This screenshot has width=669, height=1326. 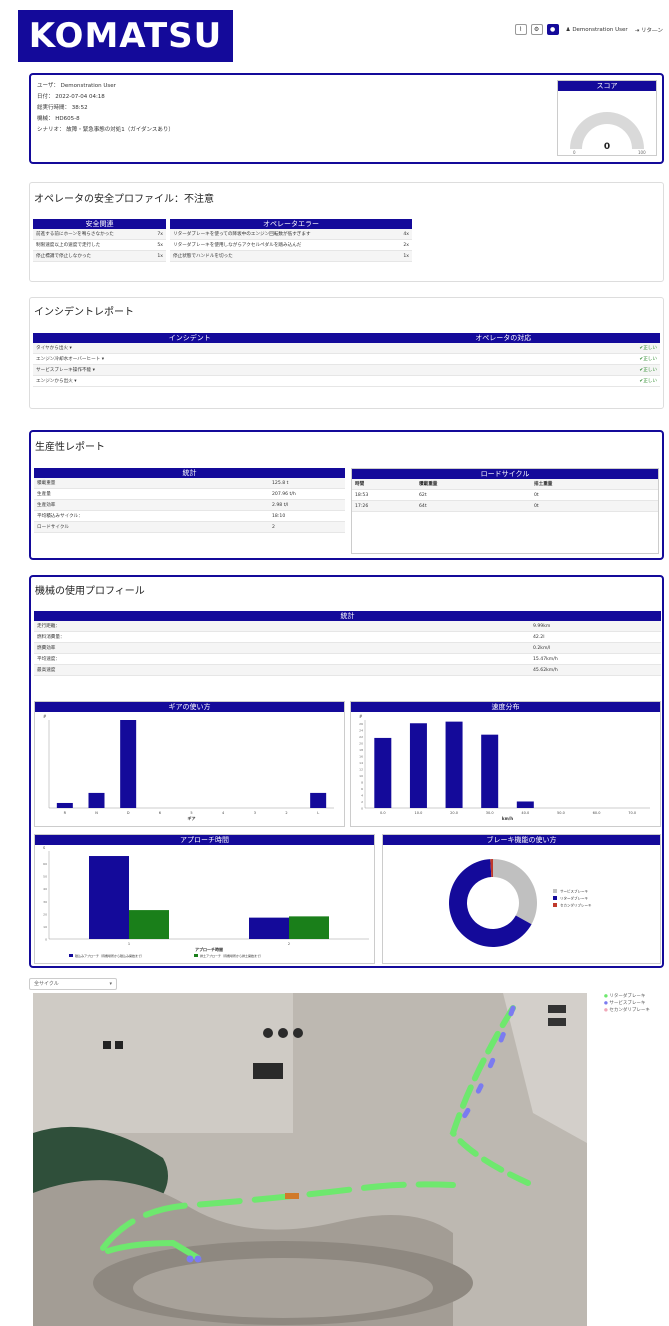 What do you see at coordinates (109, 955) in the screenshot?
I see `legend-label: 積込みアプローチ（待機場所から積込み開始まで）` at bounding box center [109, 955].